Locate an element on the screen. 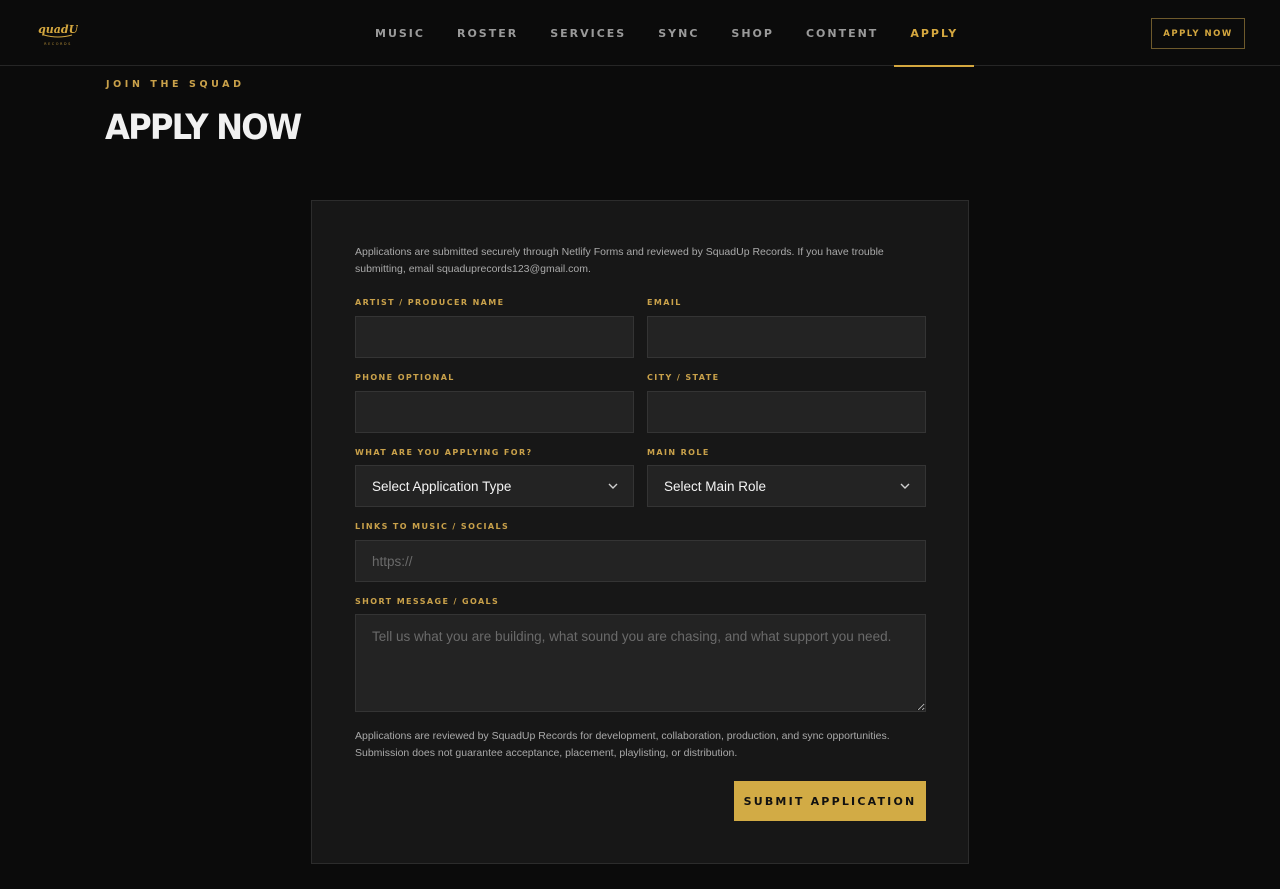  squadup-logo: SquadUp RECORDS is located at coordinates (58, 33).